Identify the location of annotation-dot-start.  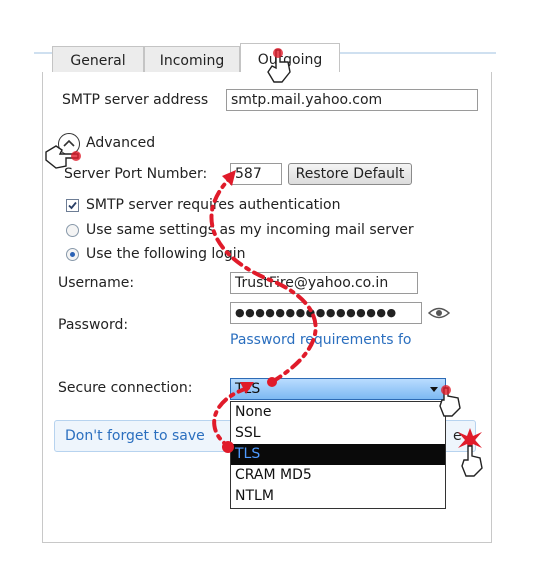
(272, 382).